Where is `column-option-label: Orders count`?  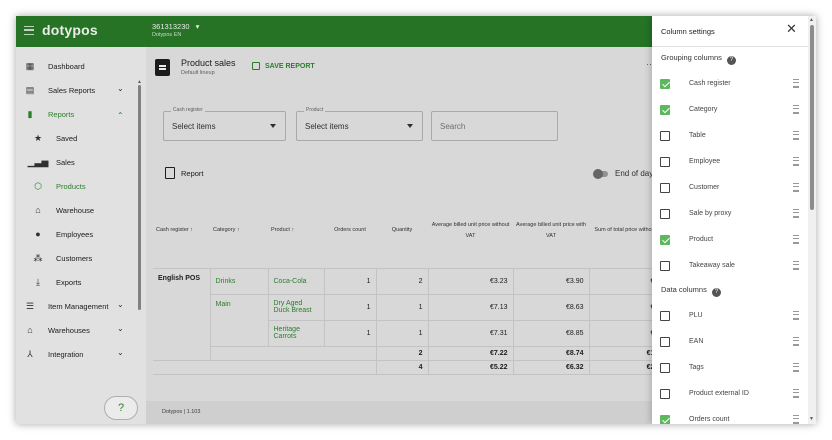
column-option-label: Orders count is located at coordinates (709, 419).